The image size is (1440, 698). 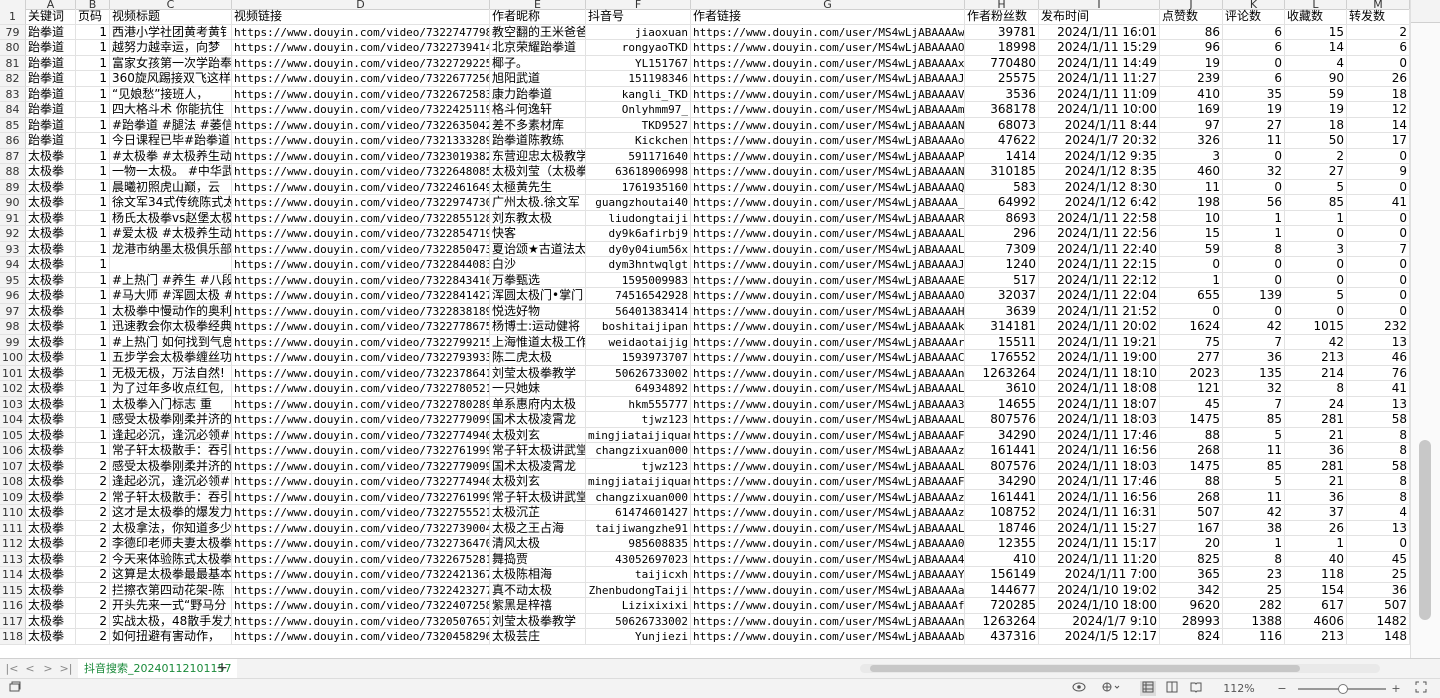 What do you see at coordinates (1316, 575) in the screenshot?
I see `cell-fav: 118` at bounding box center [1316, 575].